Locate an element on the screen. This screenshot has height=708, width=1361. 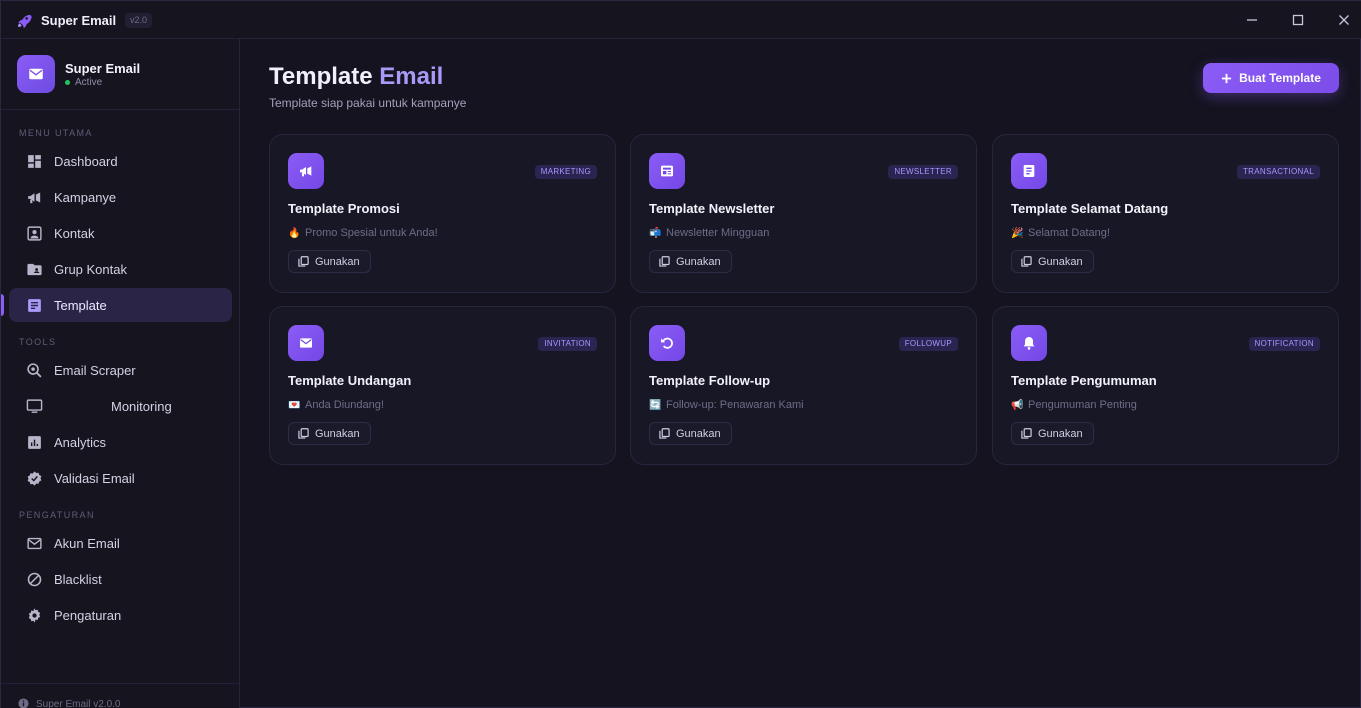
sidebar-item-kontak: Kontak is located at coordinates (120, 233).